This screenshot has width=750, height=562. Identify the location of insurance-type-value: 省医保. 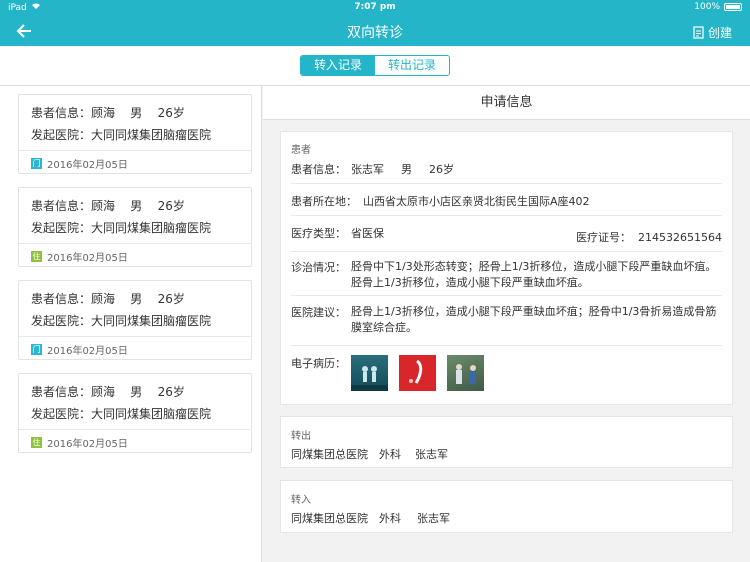
(367, 233).